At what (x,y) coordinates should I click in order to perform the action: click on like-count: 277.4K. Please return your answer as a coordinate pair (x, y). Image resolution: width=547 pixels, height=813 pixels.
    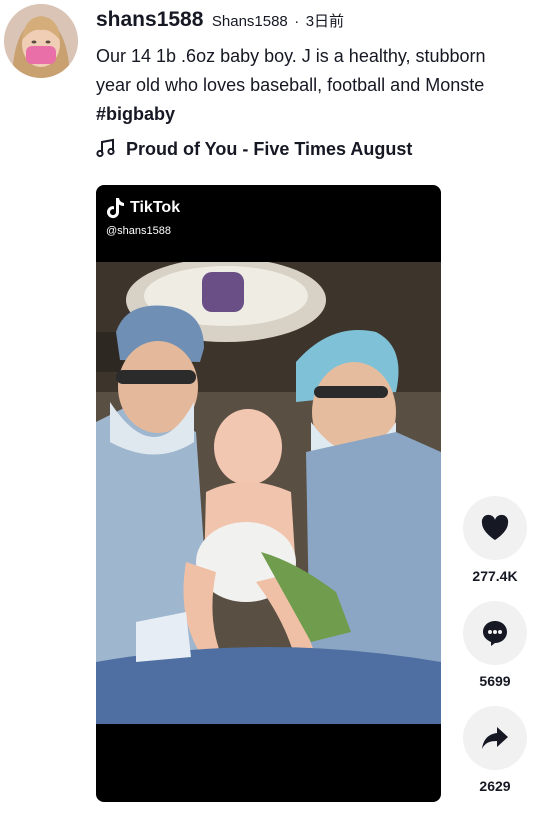
    Looking at the image, I should click on (495, 576).